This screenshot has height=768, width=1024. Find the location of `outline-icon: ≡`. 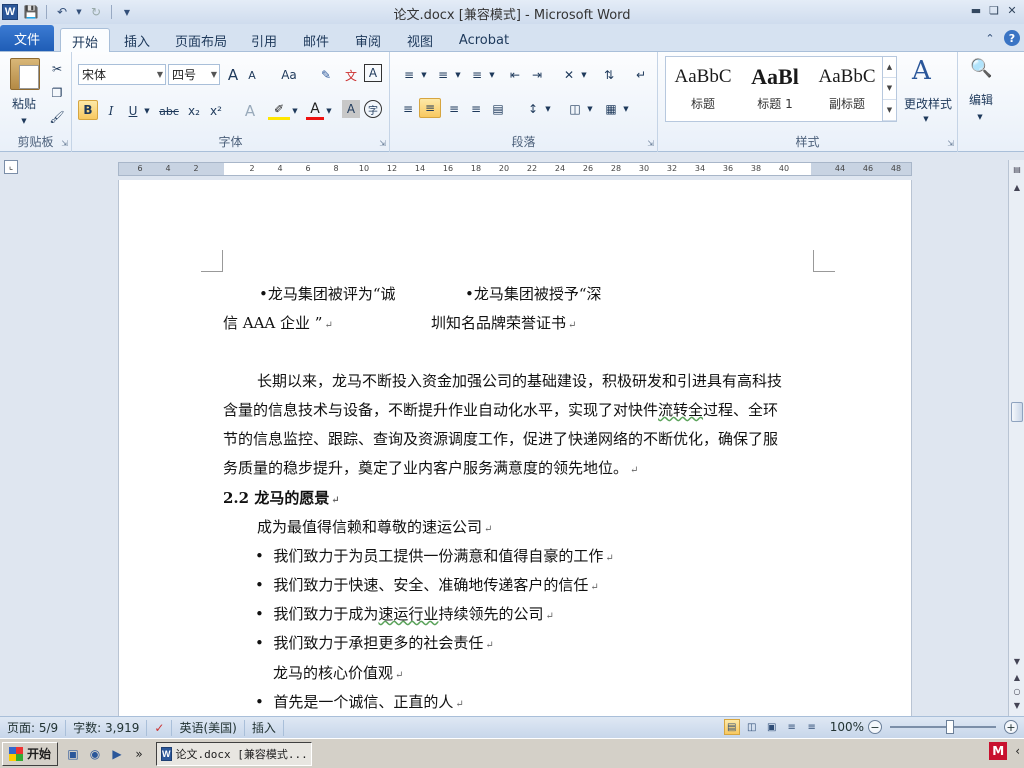

outline-icon: ≡ is located at coordinates (792, 727).